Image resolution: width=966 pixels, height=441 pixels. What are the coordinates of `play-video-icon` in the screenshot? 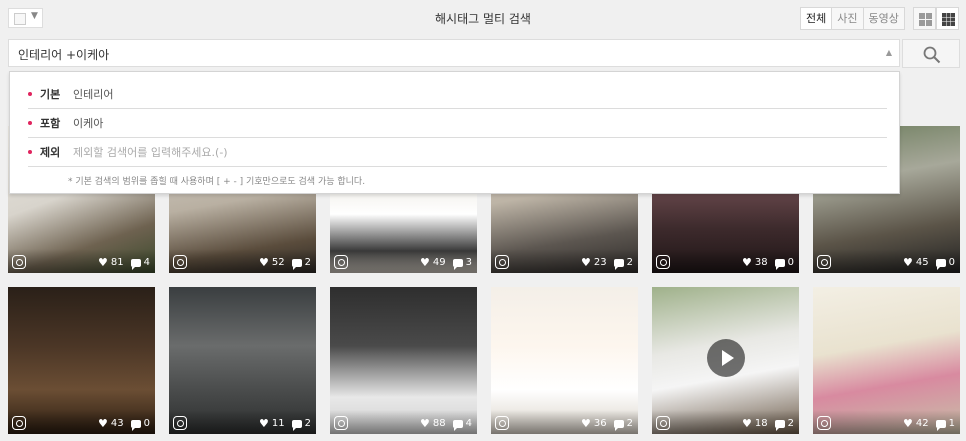 It's located at (726, 358).